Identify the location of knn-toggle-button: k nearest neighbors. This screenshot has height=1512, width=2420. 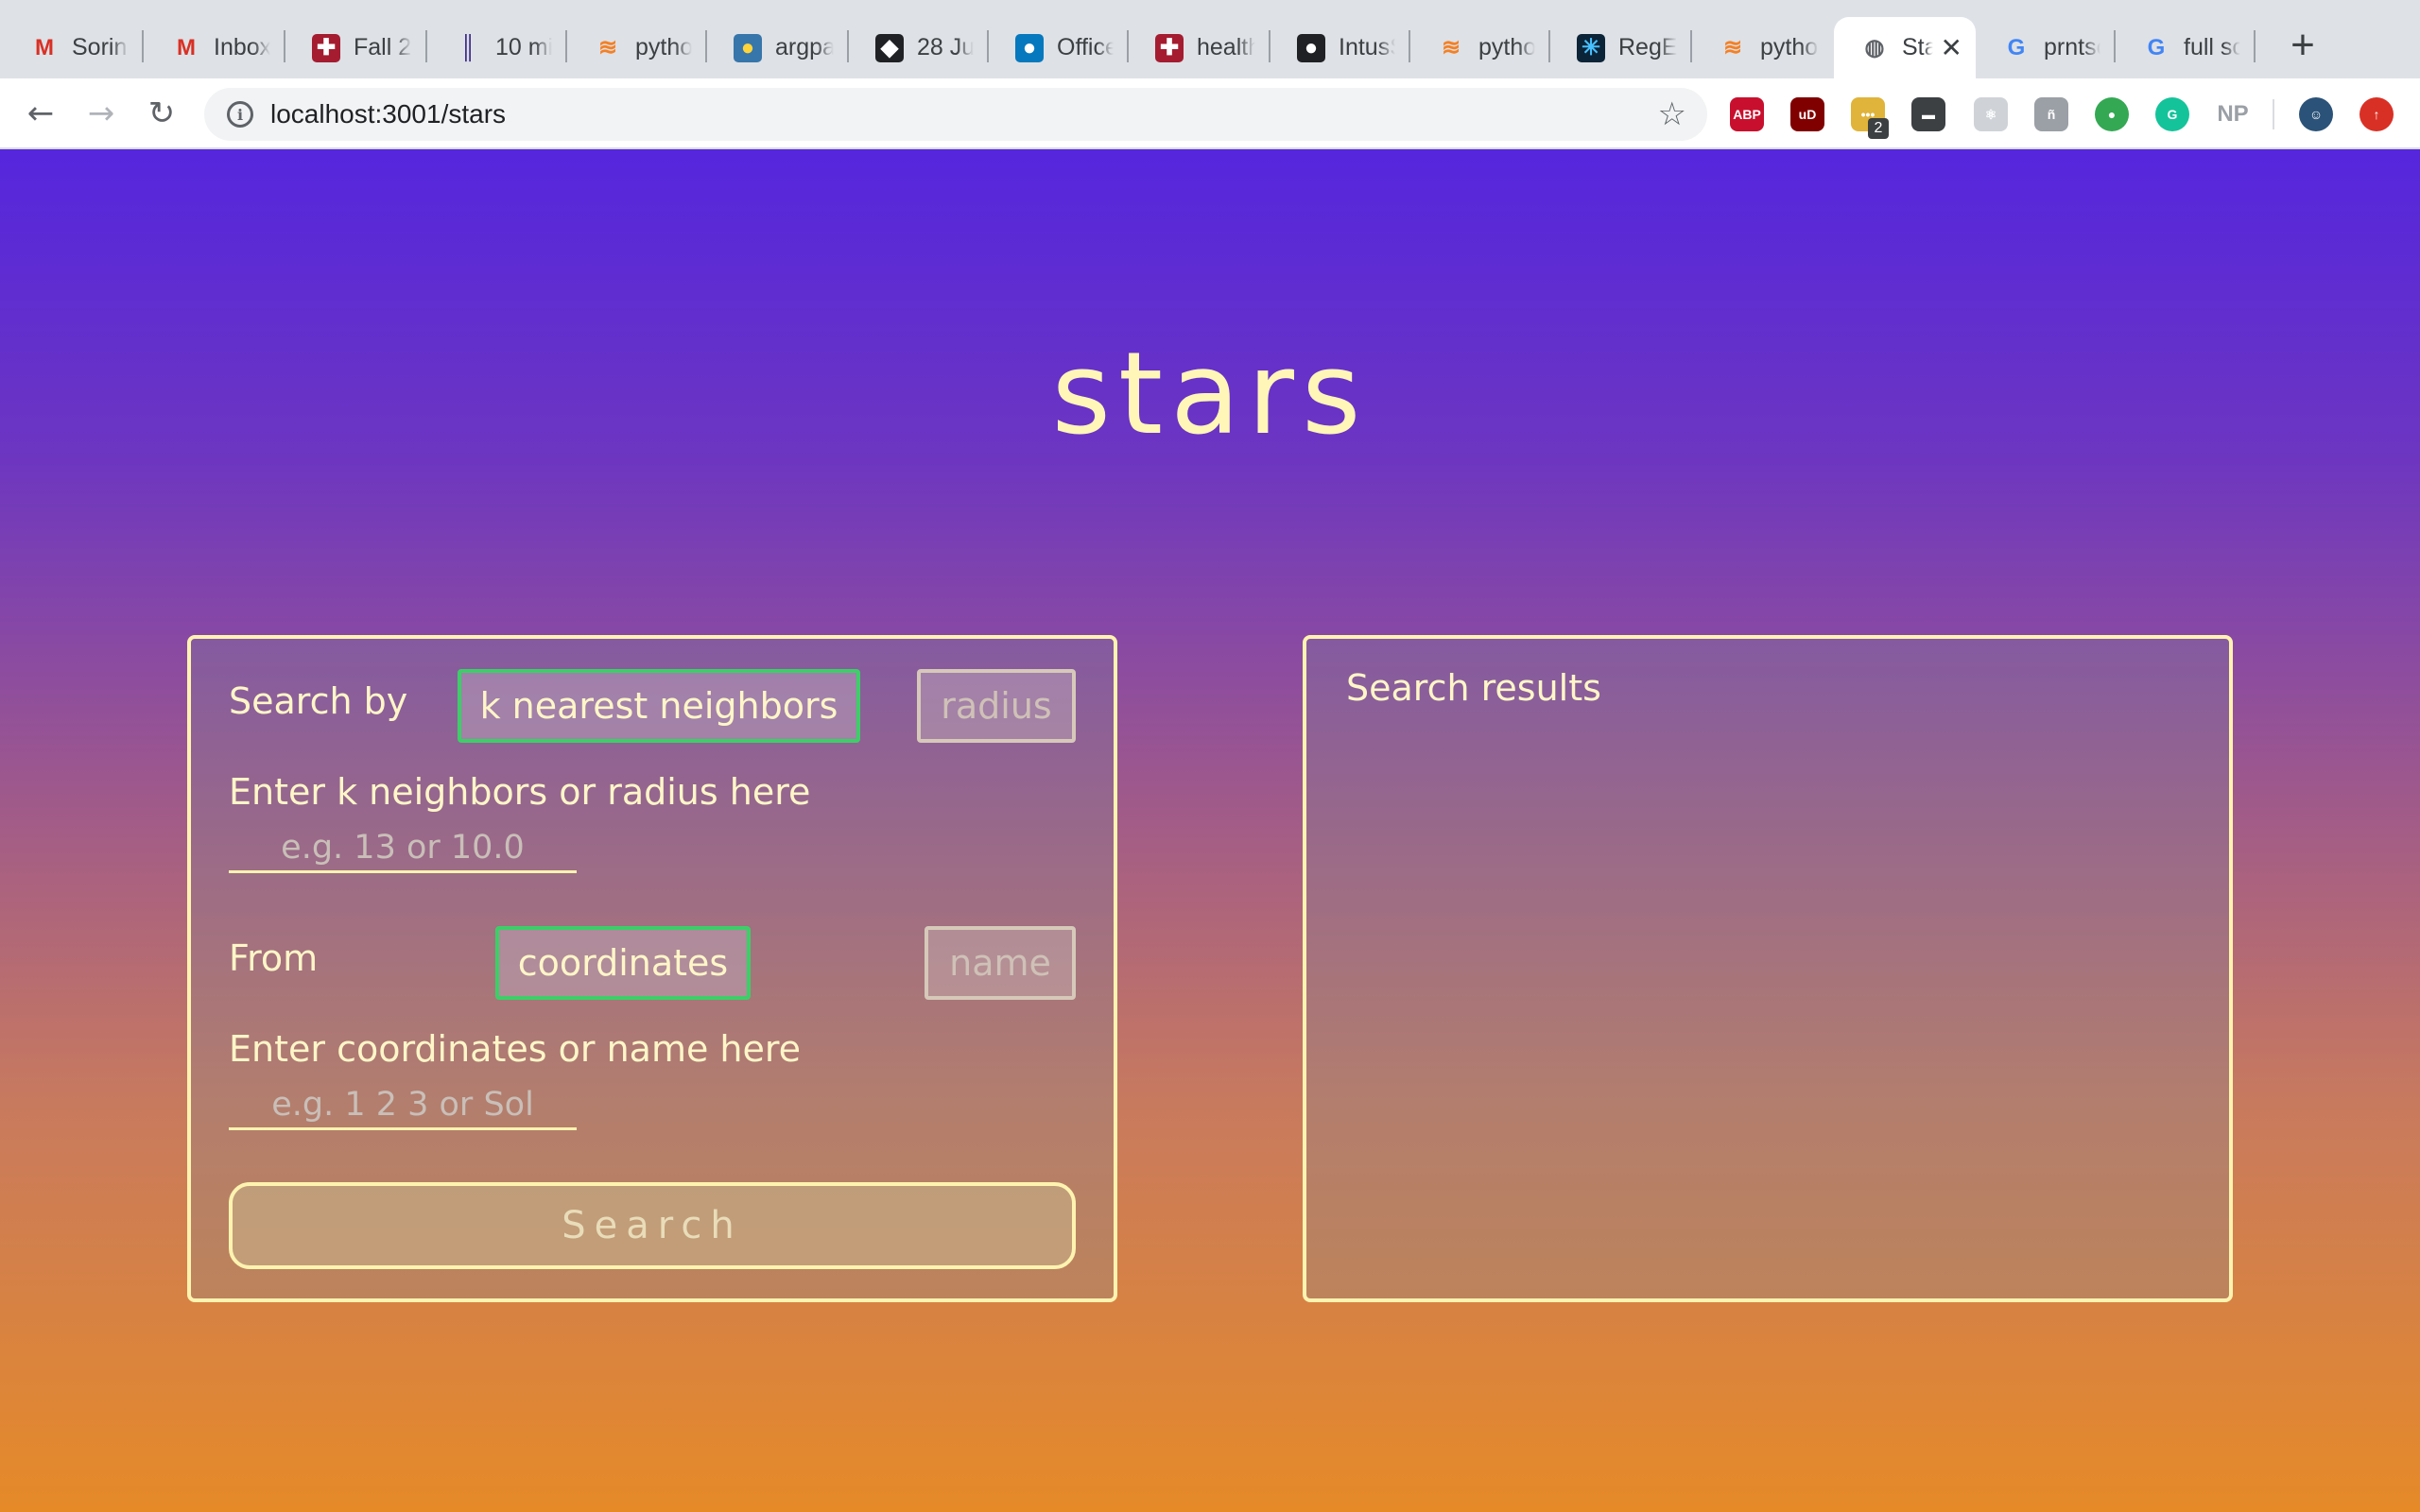
(659, 706).